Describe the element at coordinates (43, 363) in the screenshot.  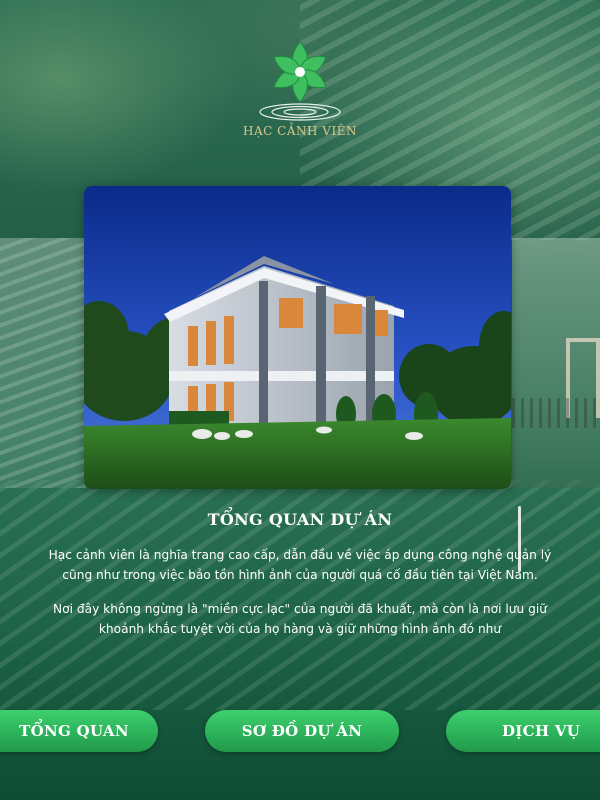
I see `background-side-image-left` at that location.